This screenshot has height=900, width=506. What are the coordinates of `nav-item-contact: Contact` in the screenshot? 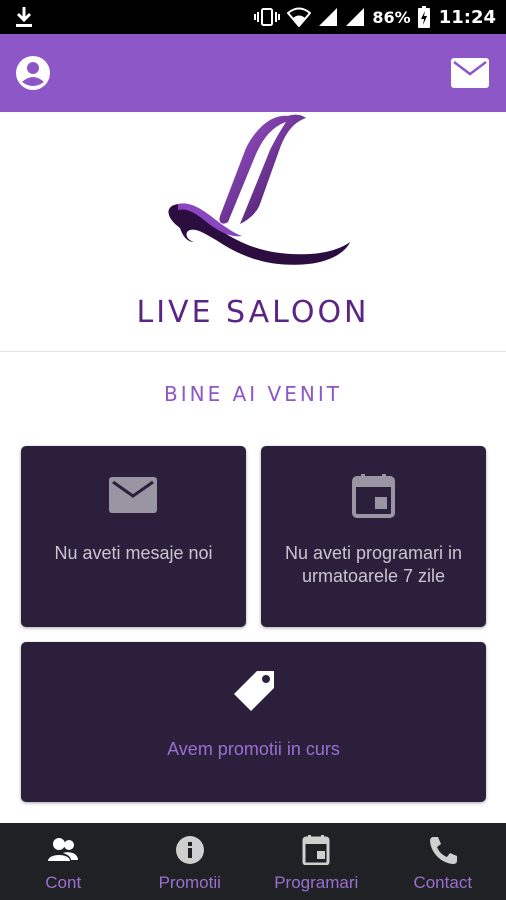 It's located at (443, 861).